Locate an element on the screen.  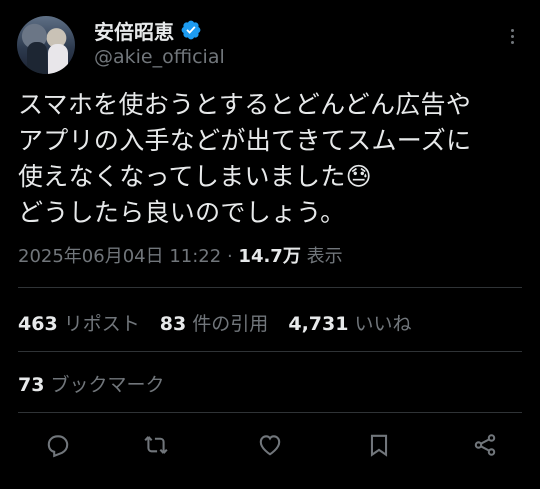
tweet-header: 安倍昭恵 @akie_official is located at coordinates (269, 46).